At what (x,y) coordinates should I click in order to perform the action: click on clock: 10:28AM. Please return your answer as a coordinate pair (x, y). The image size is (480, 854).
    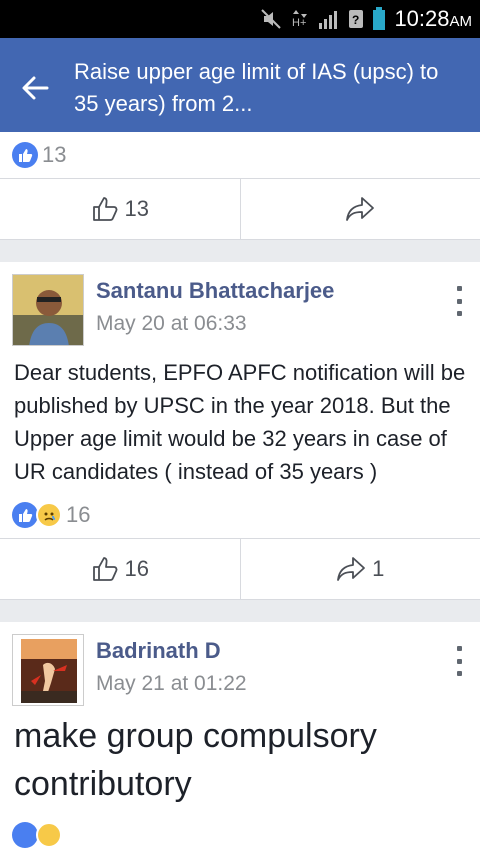
    Looking at the image, I should click on (433, 18).